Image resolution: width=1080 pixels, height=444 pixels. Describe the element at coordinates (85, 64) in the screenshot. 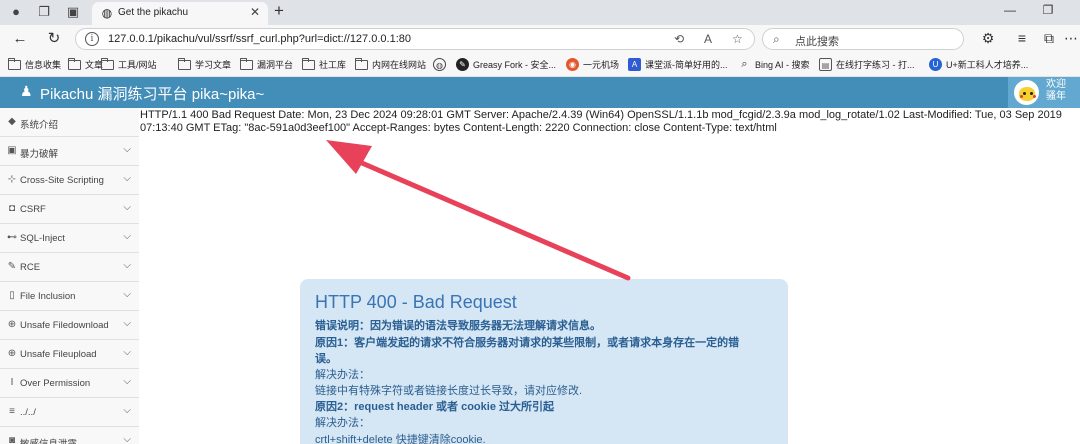

I see `bookmark-folder: 文章` at that location.